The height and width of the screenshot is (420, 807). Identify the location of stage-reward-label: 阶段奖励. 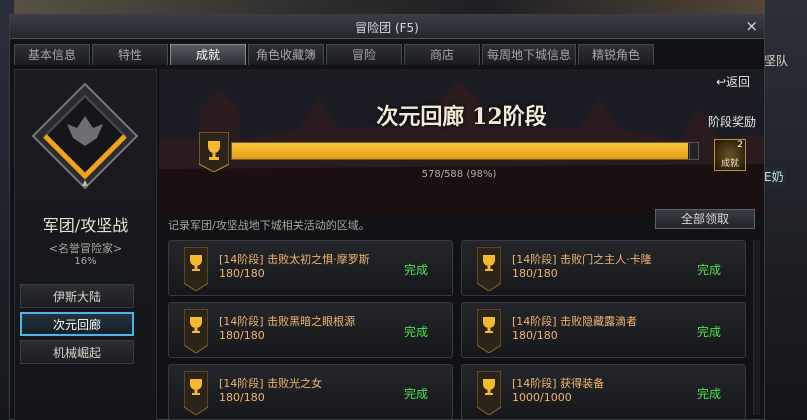
(731, 122).